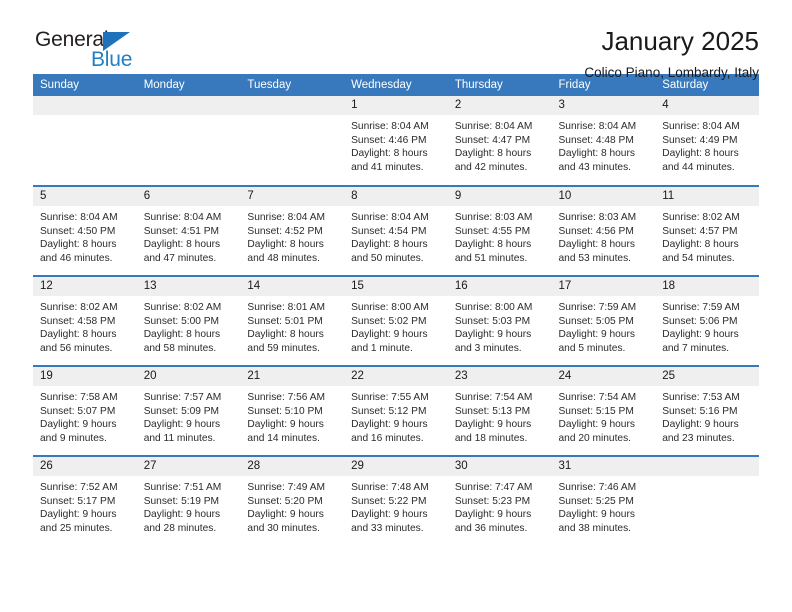 The image size is (792, 612). What do you see at coordinates (78, 231) in the screenshot?
I see `day-detail-line: Sunset: 4:50 PM` at bounding box center [78, 231].